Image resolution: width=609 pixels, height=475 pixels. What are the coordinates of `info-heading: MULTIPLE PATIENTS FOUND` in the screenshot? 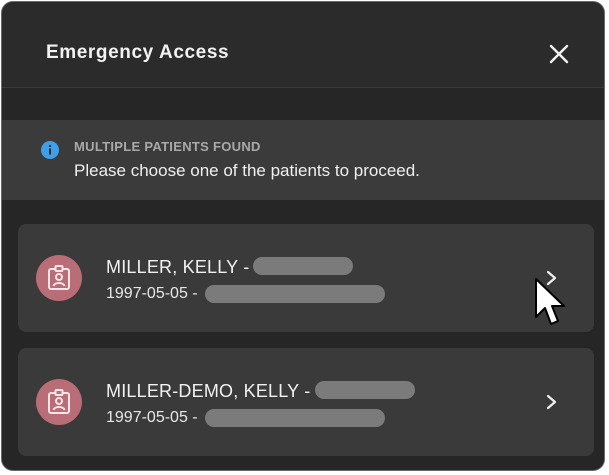 It's located at (167, 146).